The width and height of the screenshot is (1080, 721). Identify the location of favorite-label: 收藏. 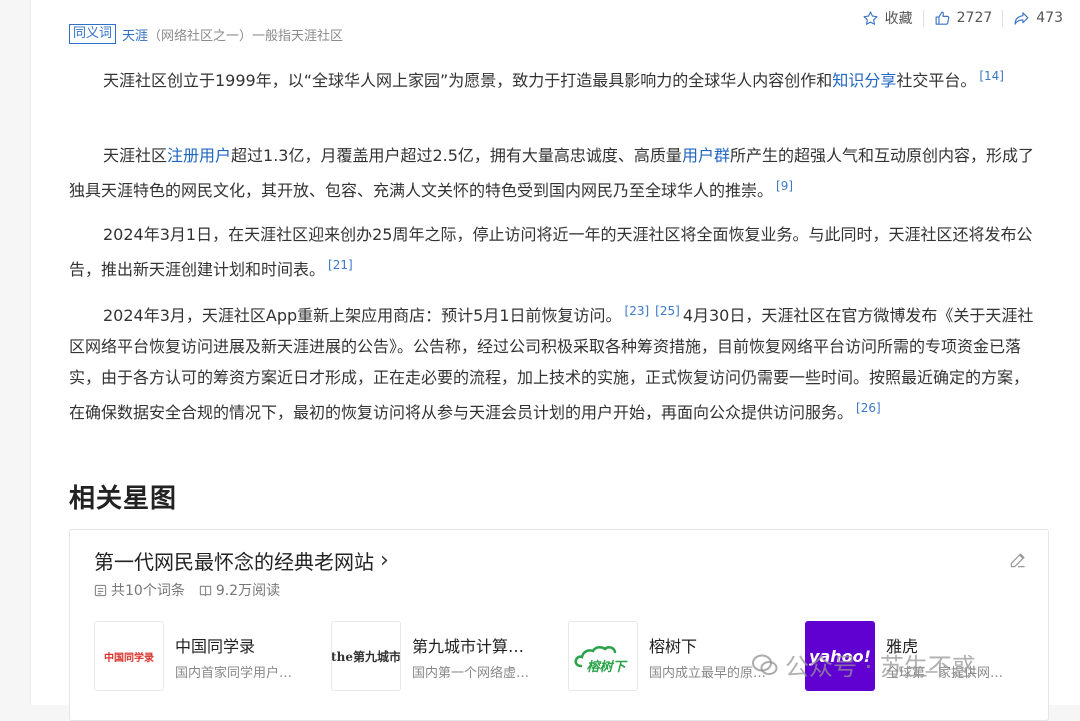
(898, 19).